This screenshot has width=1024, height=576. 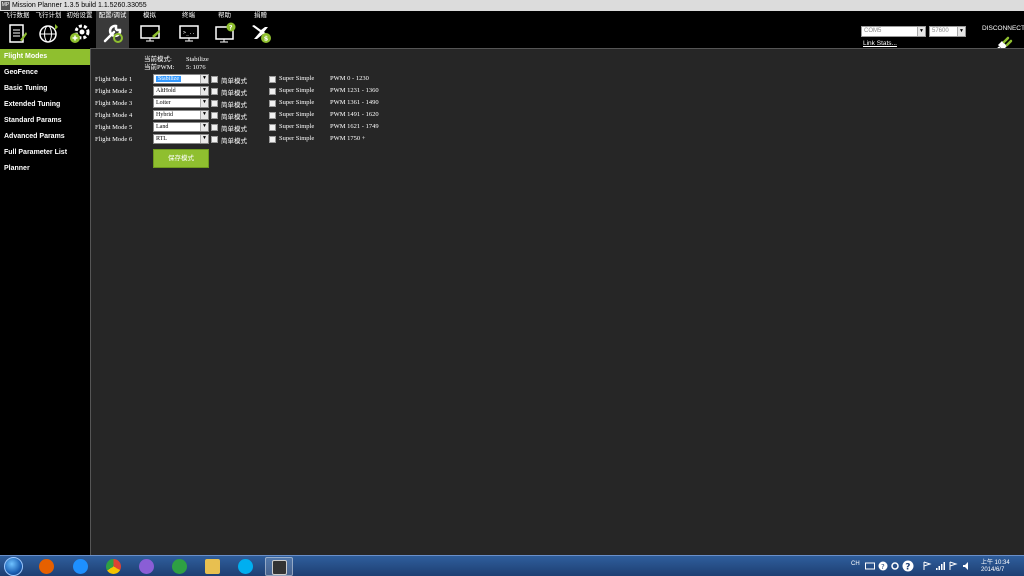 What do you see at coordinates (1003, 28) in the screenshot?
I see `disconnect-label: DISCONNECT` at bounding box center [1003, 28].